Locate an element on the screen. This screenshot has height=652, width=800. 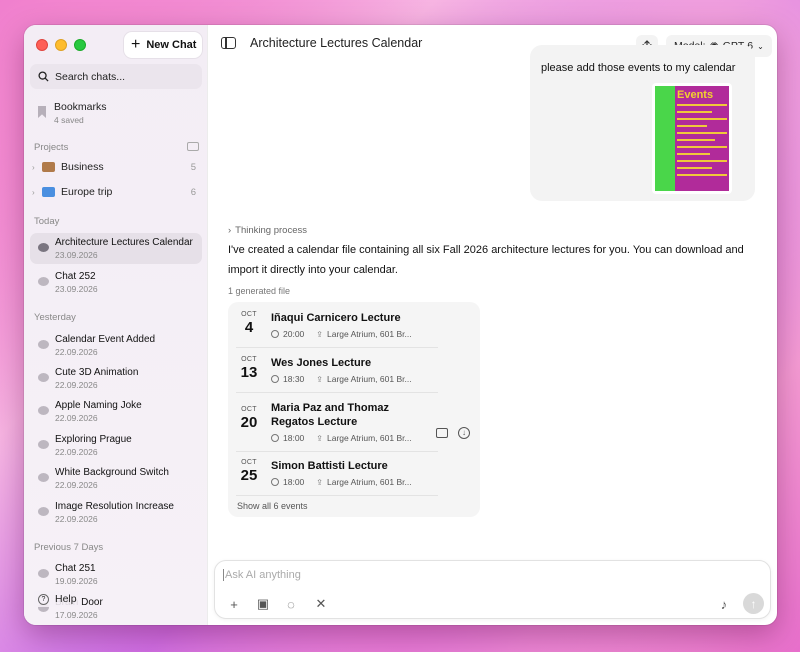
event-name: Simon Battisti Lecture is located at coordinates (329, 466).